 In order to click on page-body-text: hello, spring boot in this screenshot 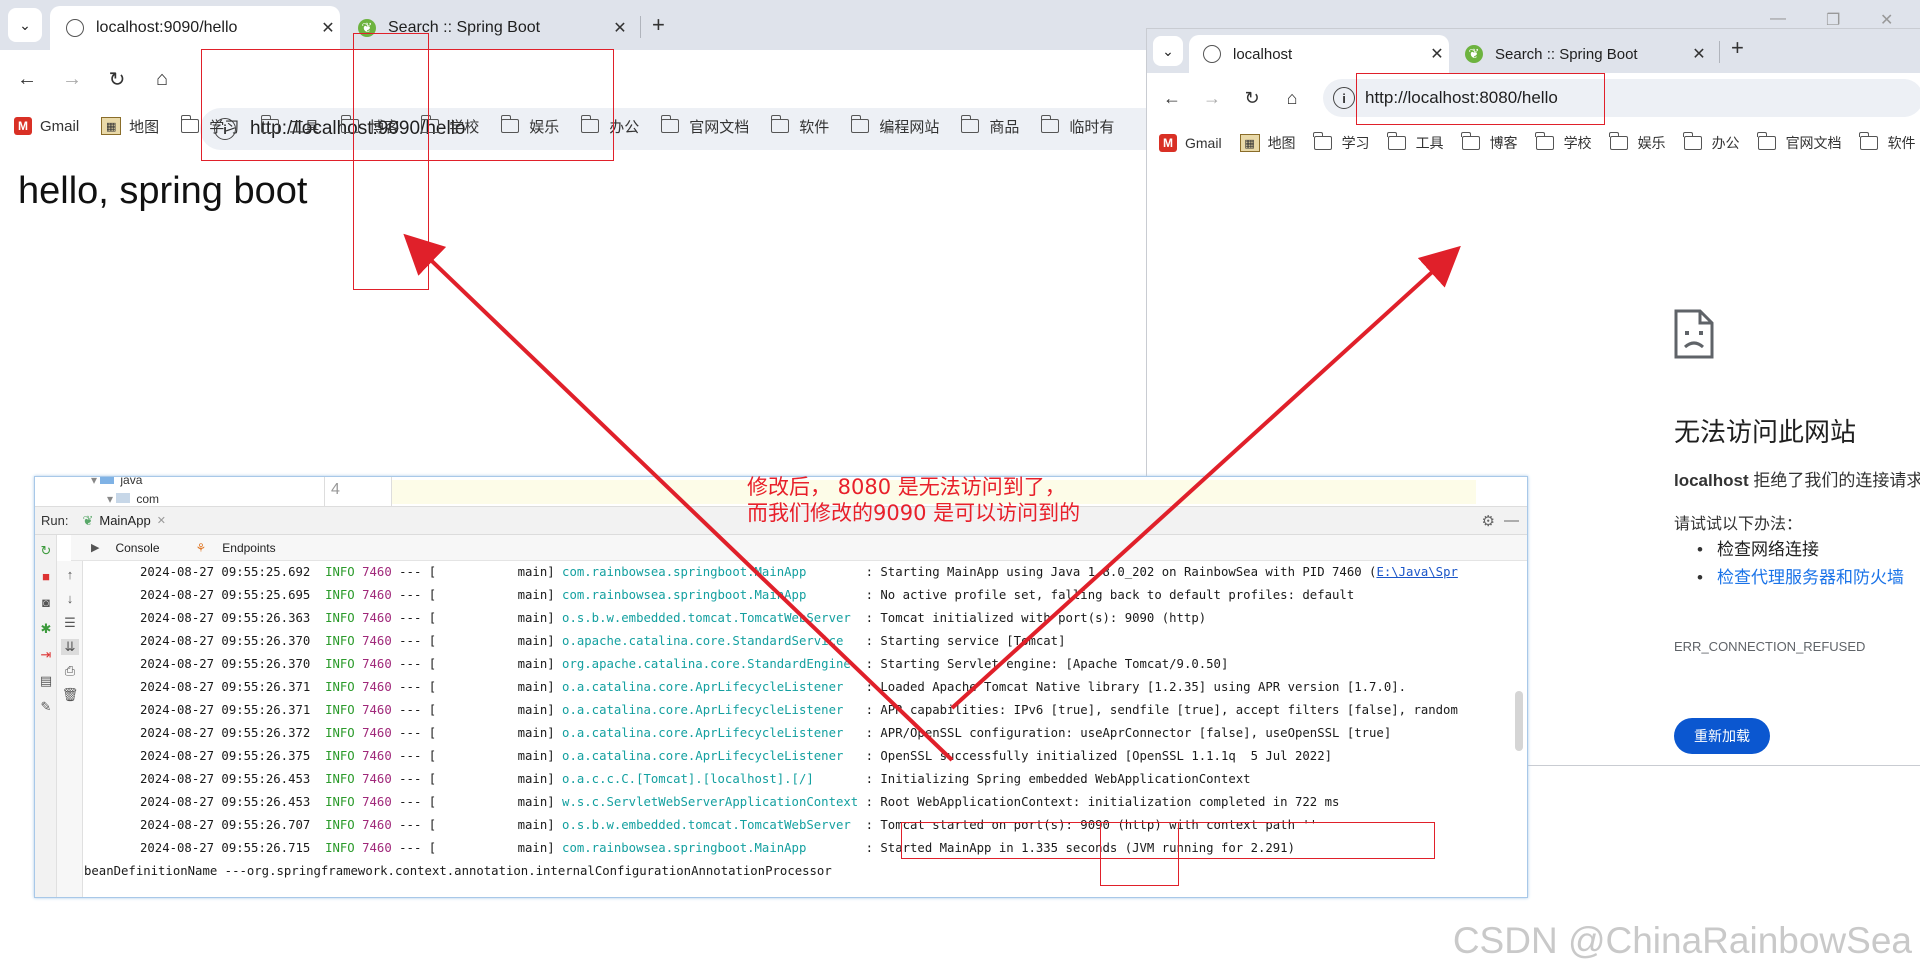, I will do `click(163, 191)`.